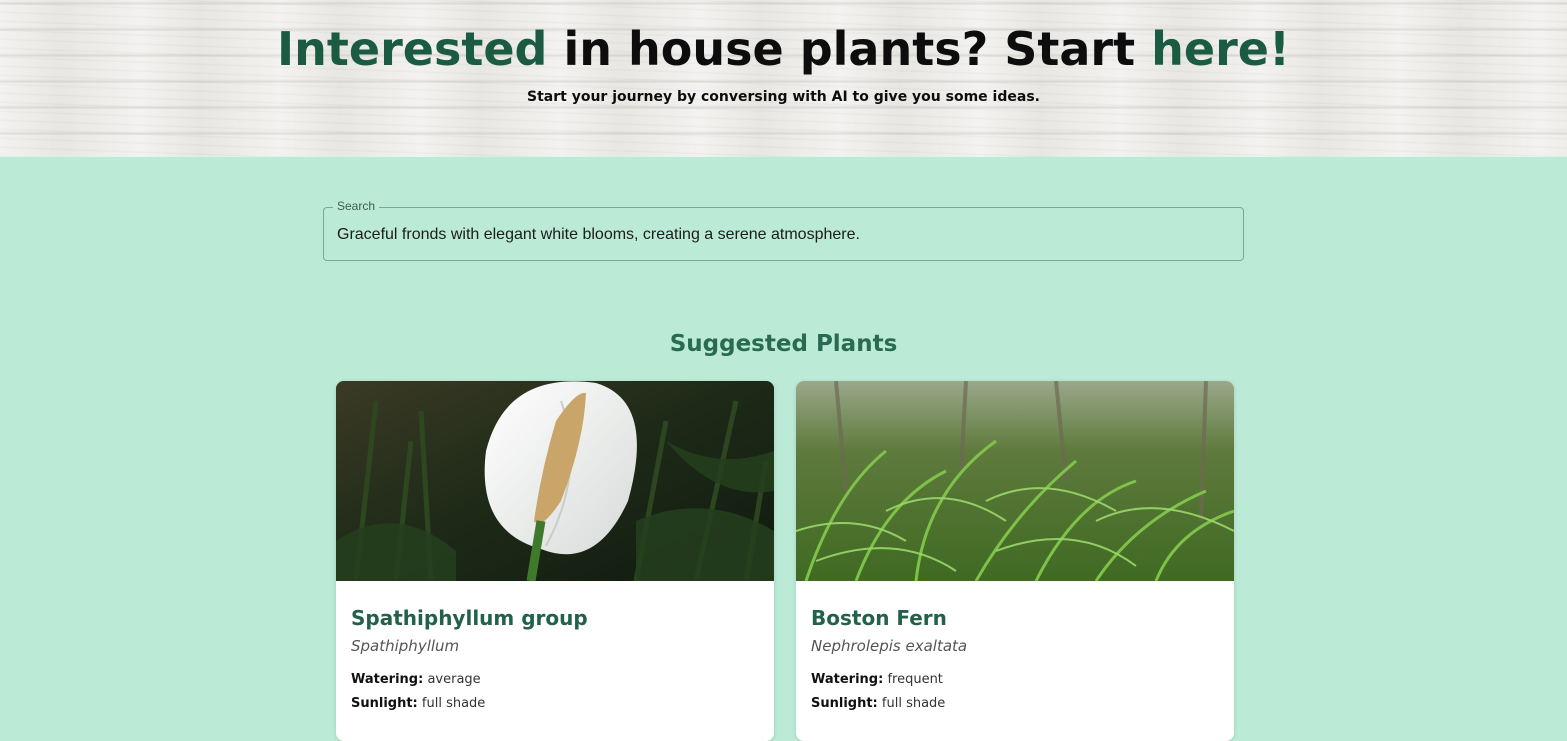  What do you see at coordinates (783, 344) in the screenshot?
I see `suggested-plants-title: Suggested Plants` at bounding box center [783, 344].